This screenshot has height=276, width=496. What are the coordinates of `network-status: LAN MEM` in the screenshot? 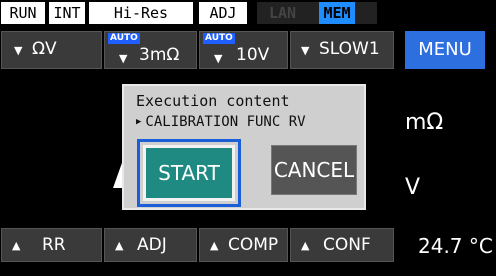 It's located at (317, 13).